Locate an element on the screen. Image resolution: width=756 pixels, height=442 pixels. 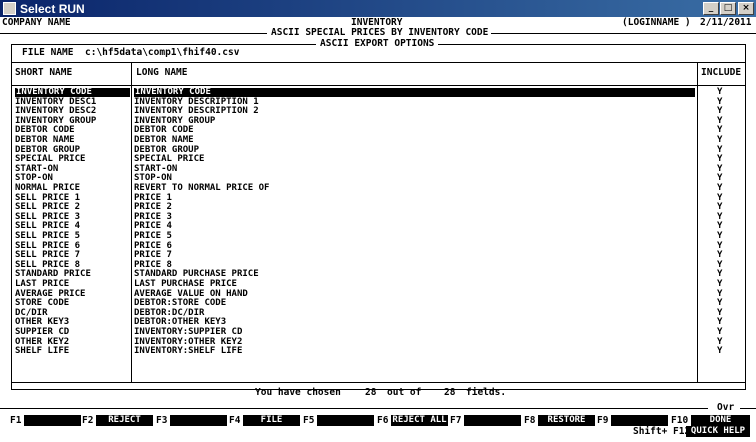
status-chosen-count: 28 is located at coordinates (371, 392).